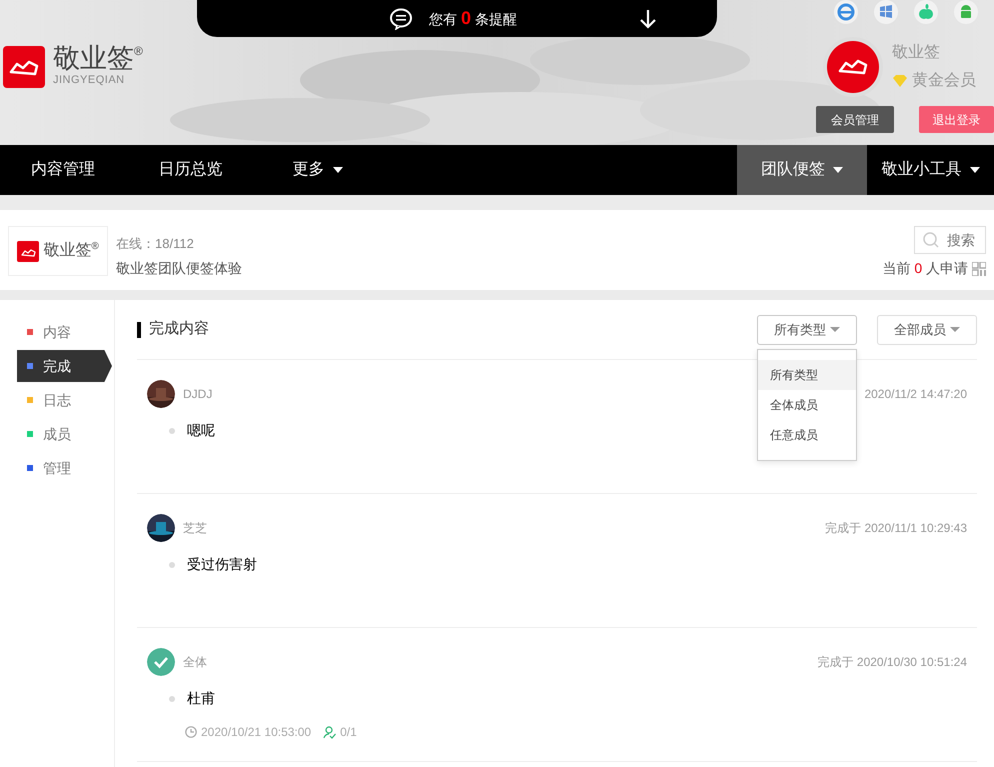  Describe the element at coordinates (950, 240) in the screenshot. I see `search-field: 搜索` at that location.